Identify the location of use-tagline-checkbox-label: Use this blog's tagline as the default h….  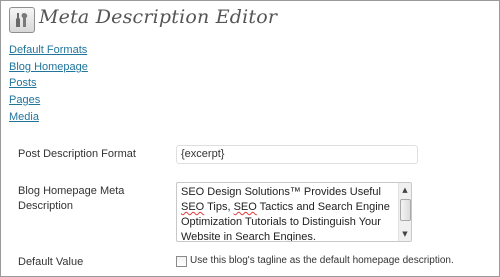
(322, 260).